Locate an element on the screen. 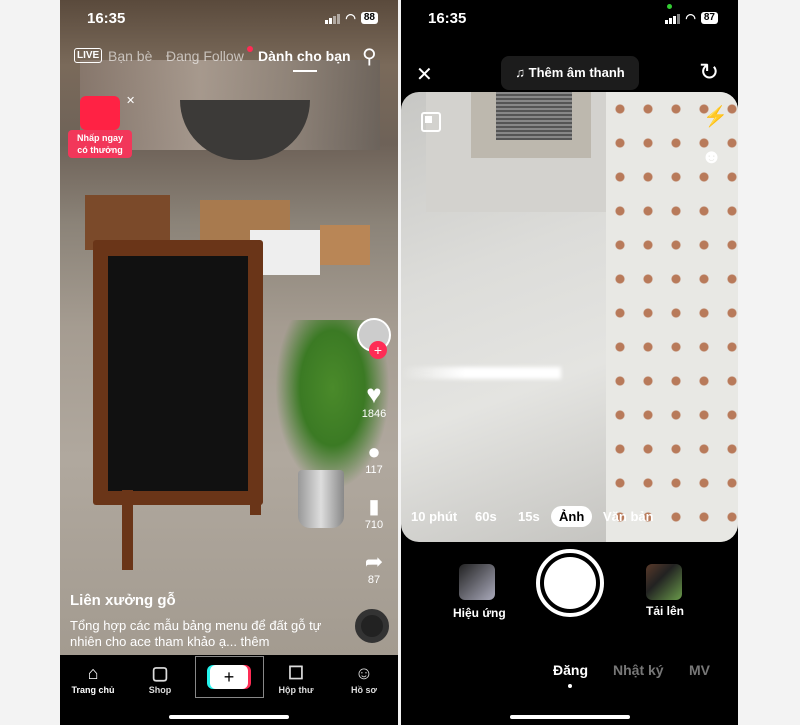 This screenshot has width=800, height=725. battery-indicator: 87 is located at coordinates (709, 18).